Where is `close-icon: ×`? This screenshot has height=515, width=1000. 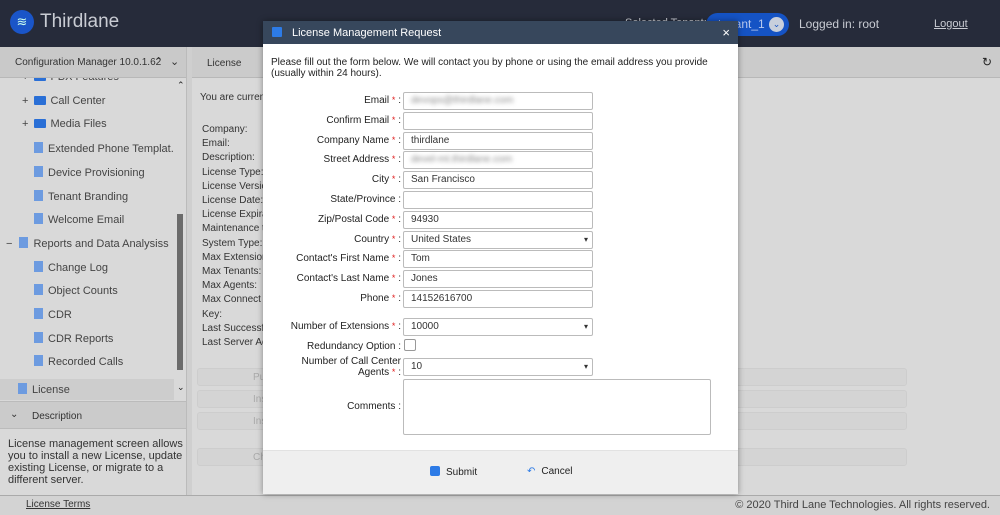
close-icon: × is located at coordinates (726, 32).